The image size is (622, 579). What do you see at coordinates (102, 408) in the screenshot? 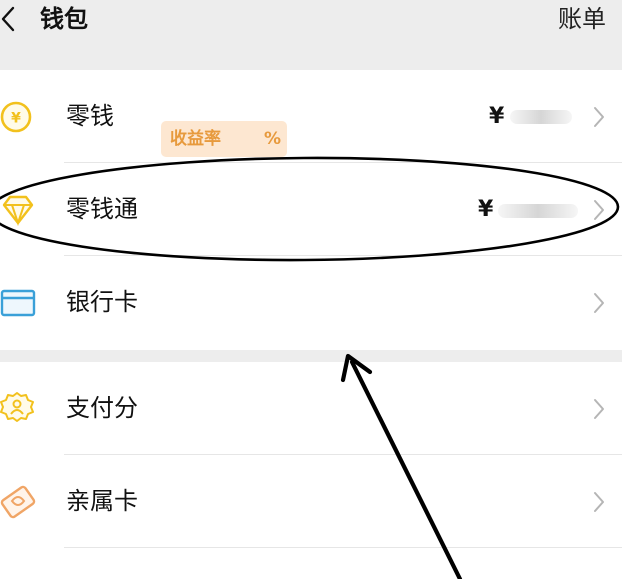
I see `row-label-pay-score: 支付分` at bounding box center [102, 408].